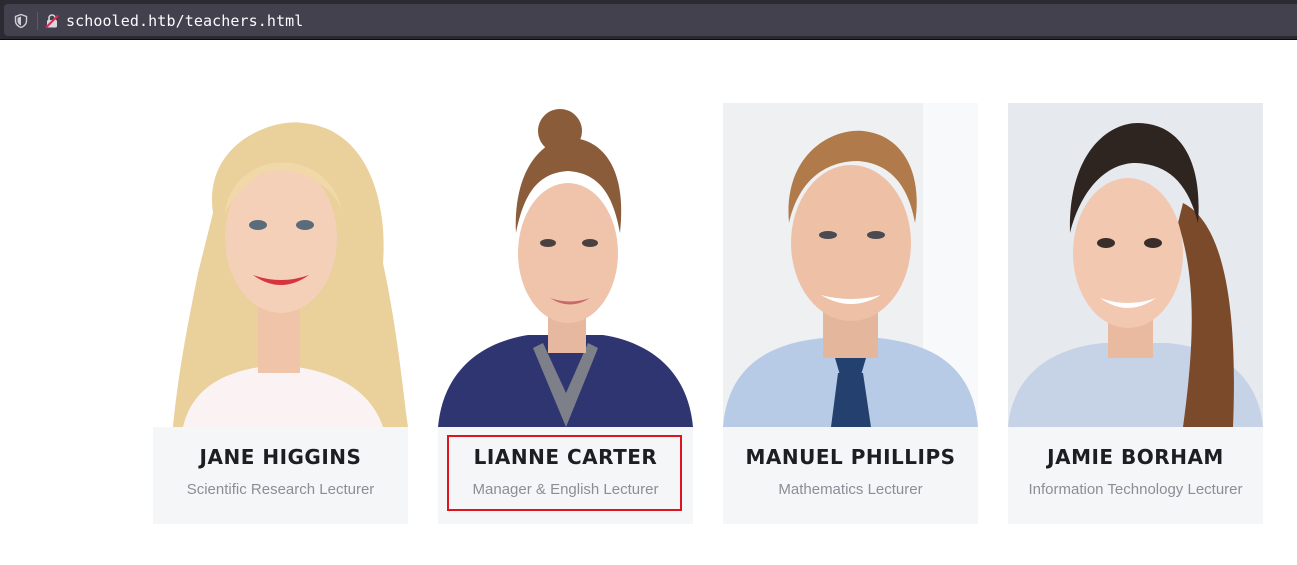  What do you see at coordinates (1135, 457) in the screenshot?
I see `teacher-name: JAMIE BORHAM` at bounding box center [1135, 457].